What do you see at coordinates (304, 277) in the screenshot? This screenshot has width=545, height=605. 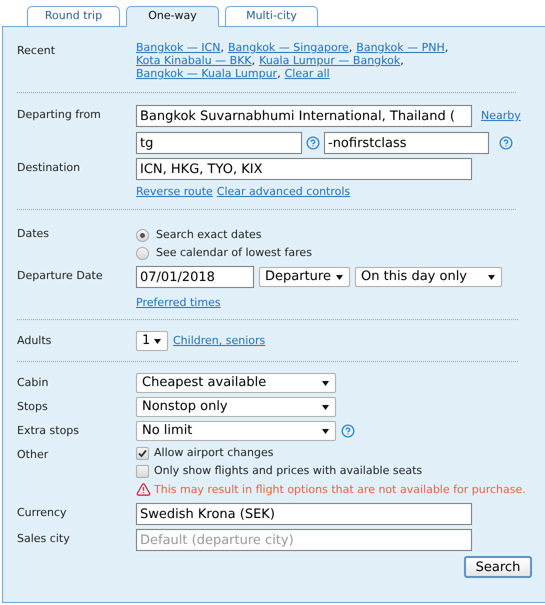 I see `dropdown: Departure` at bounding box center [304, 277].